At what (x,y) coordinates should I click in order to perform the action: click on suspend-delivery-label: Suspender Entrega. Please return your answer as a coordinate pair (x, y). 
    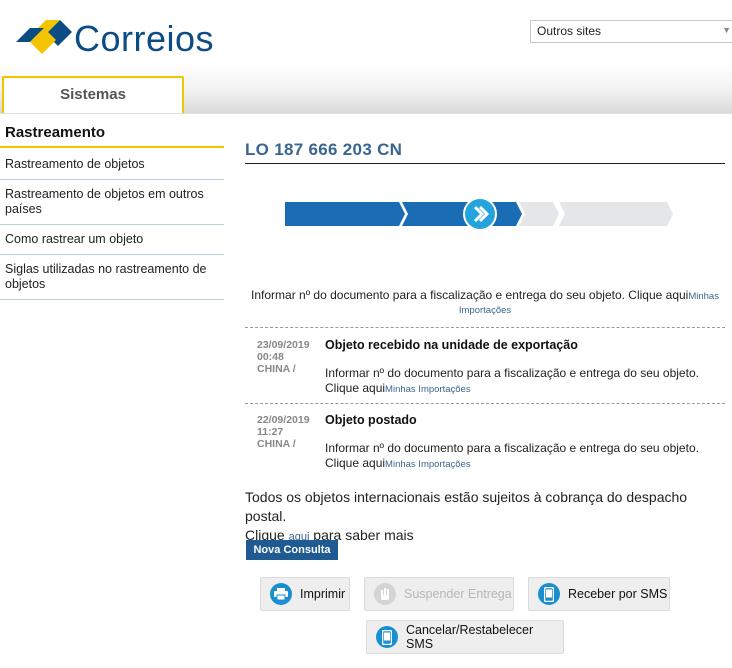
    Looking at the image, I should click on (458, 594).